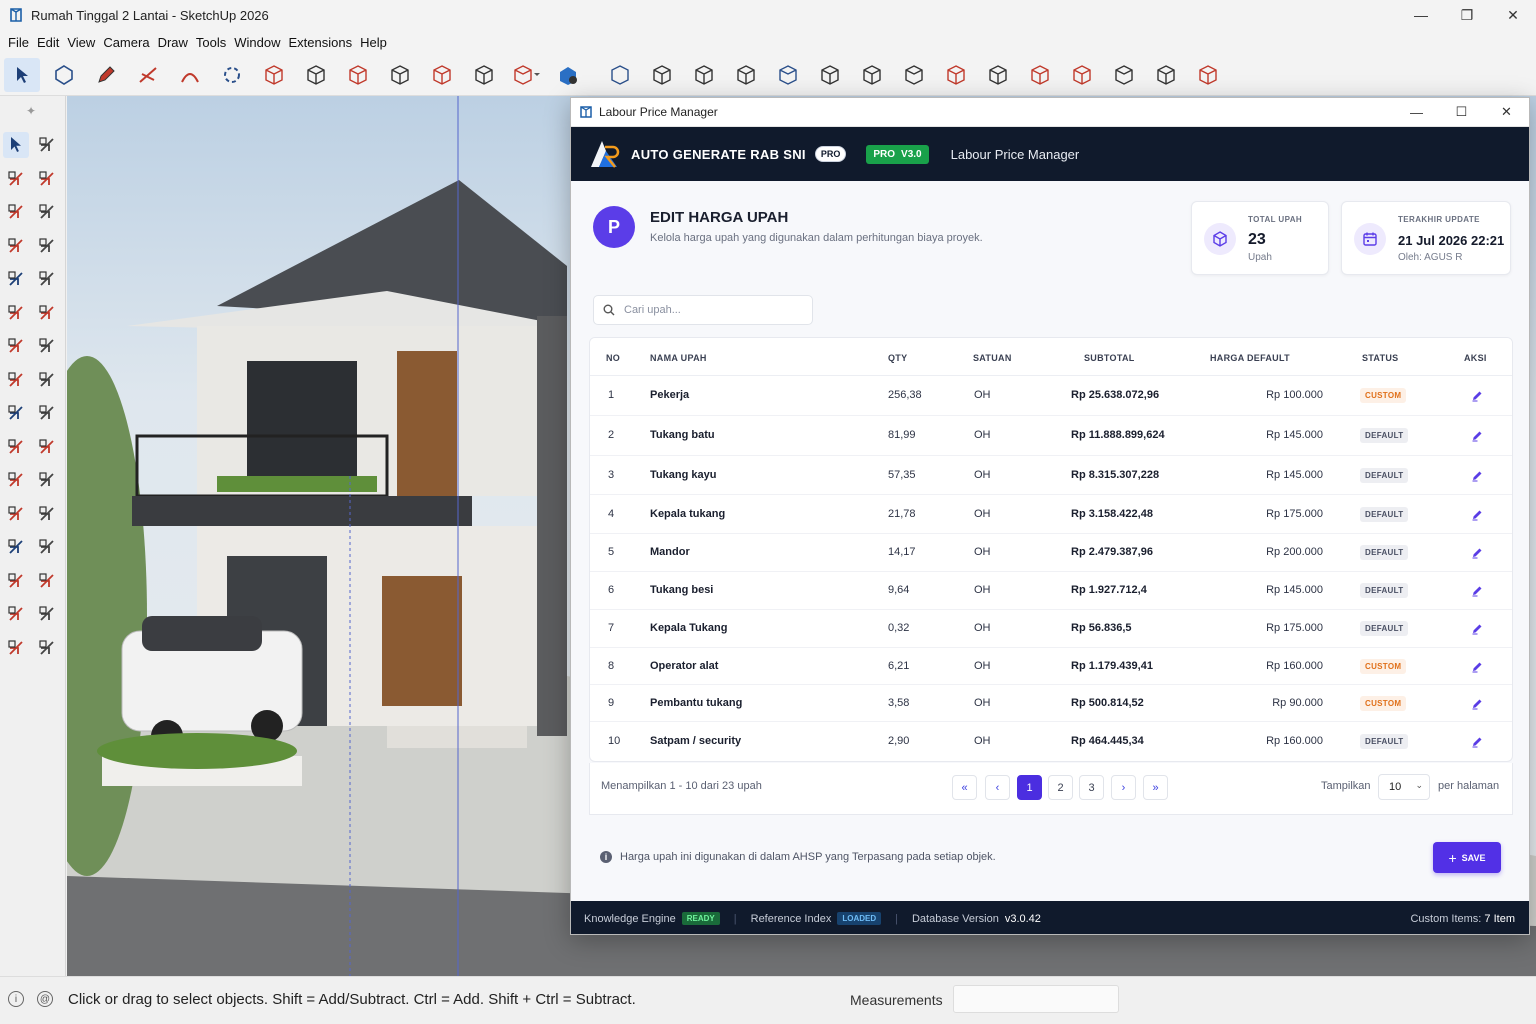 This screenshot has height=1024, width=1536. What do you see at coordinates (1404, 787) in the screenshot?
I see `page-size-select: 10 ⌄` at bounding box center [1404, 787].